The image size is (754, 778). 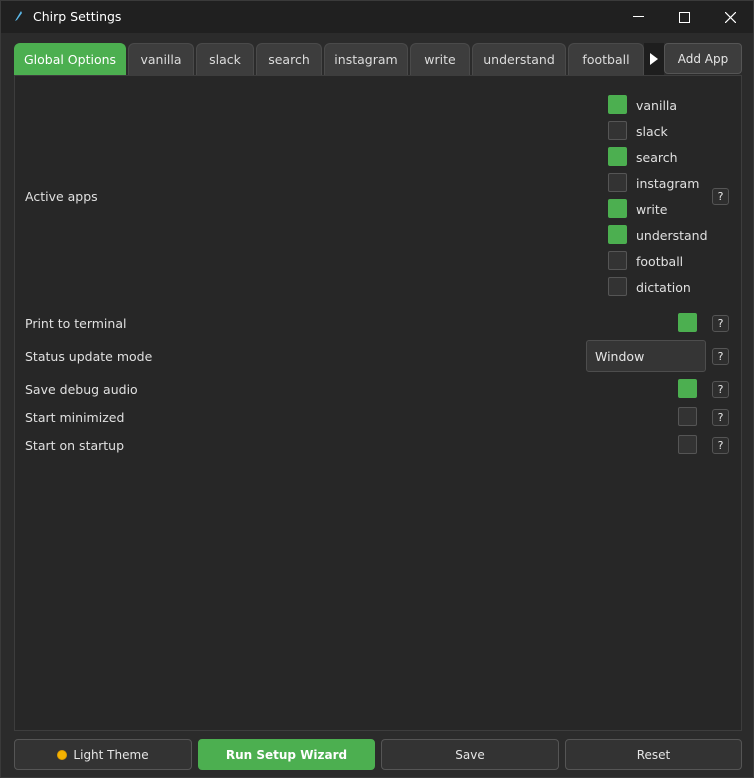 I want to click on tab-label: write, so click(x=440, y=59).